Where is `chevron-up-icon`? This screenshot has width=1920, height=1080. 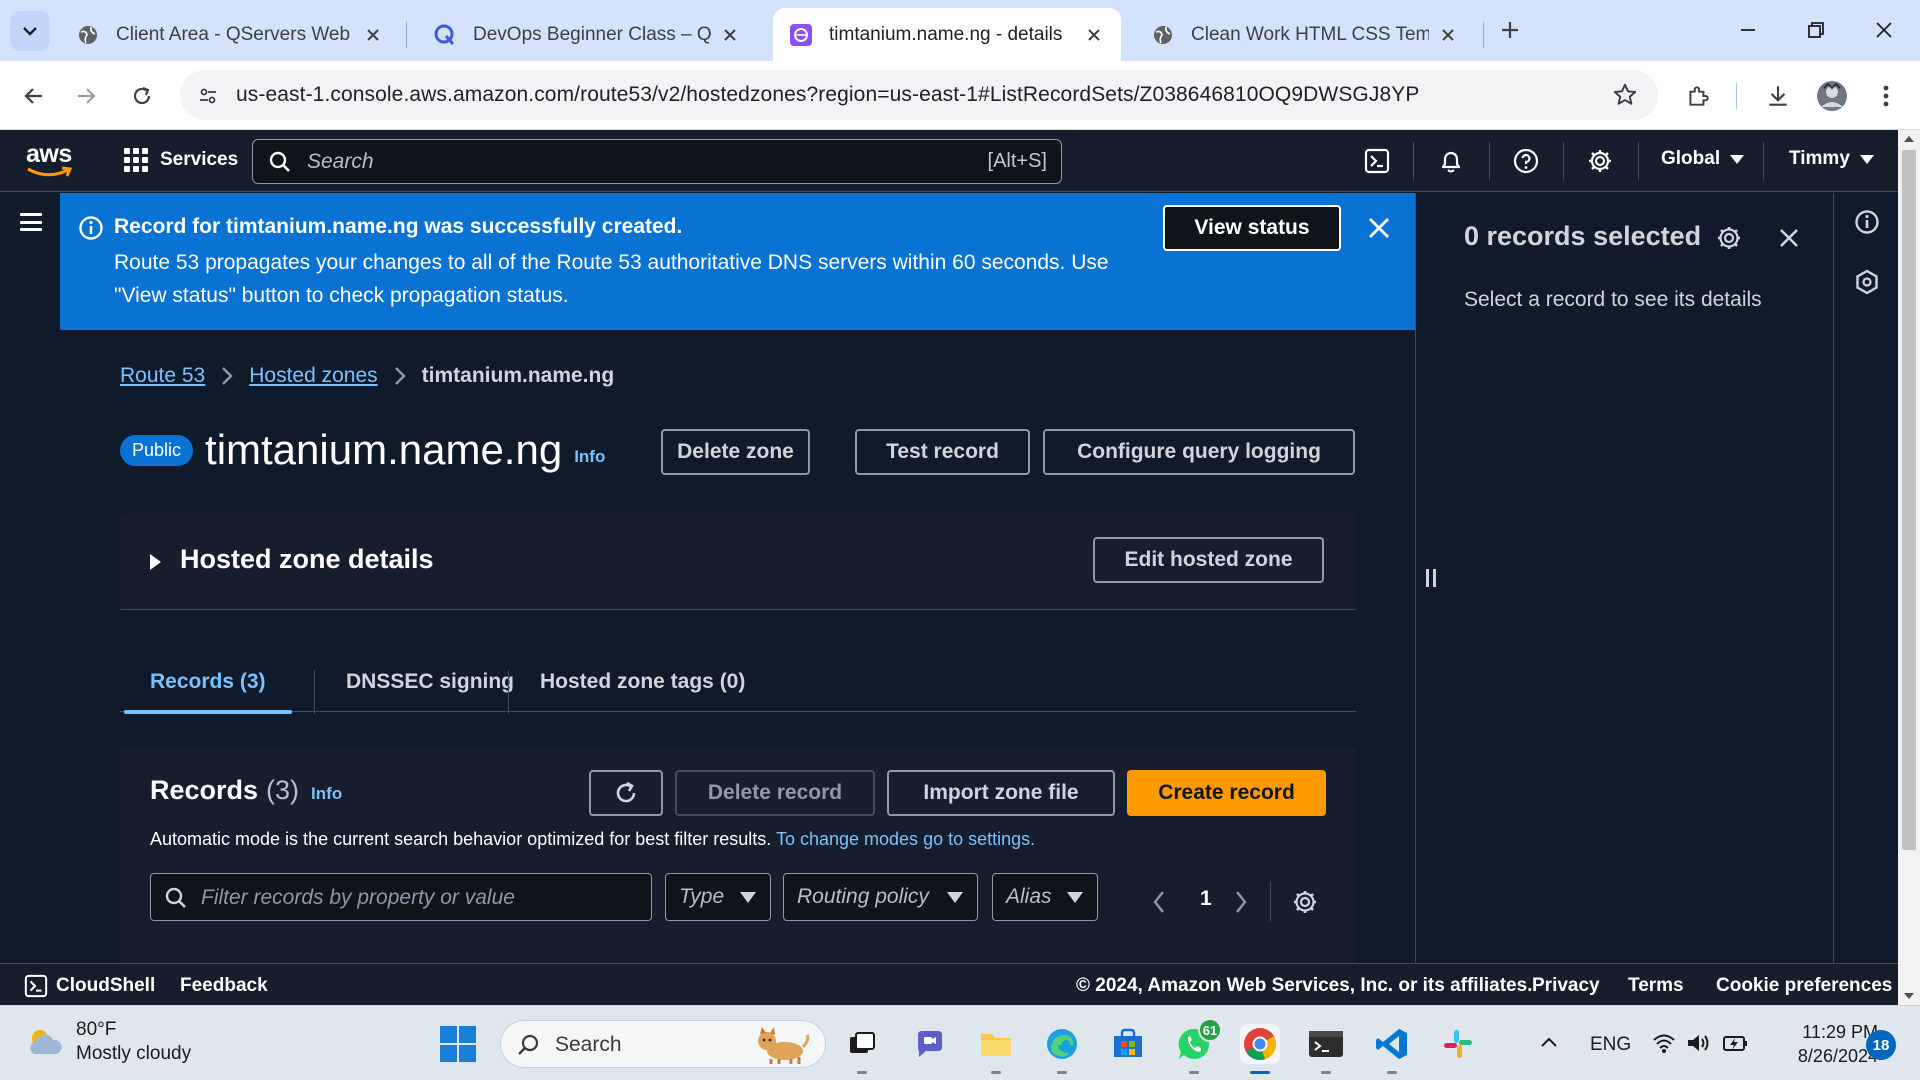
chevron-up-icon is located at coordinates (1549, 1042).